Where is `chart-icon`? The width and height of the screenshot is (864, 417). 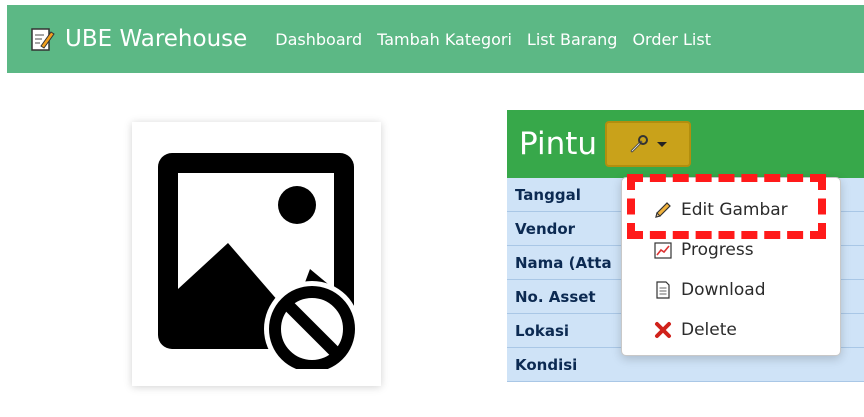 chart-icon is located at coordinates (663, 250).